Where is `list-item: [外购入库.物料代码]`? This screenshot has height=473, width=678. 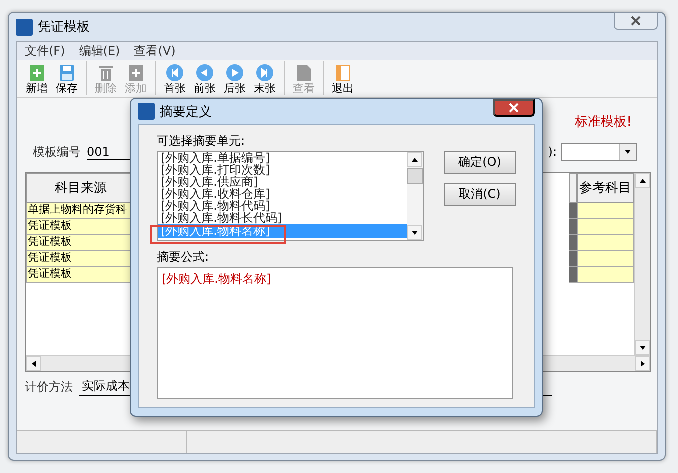 list-item: [外购入库.物料代码] is located at coordinates (284, 206).